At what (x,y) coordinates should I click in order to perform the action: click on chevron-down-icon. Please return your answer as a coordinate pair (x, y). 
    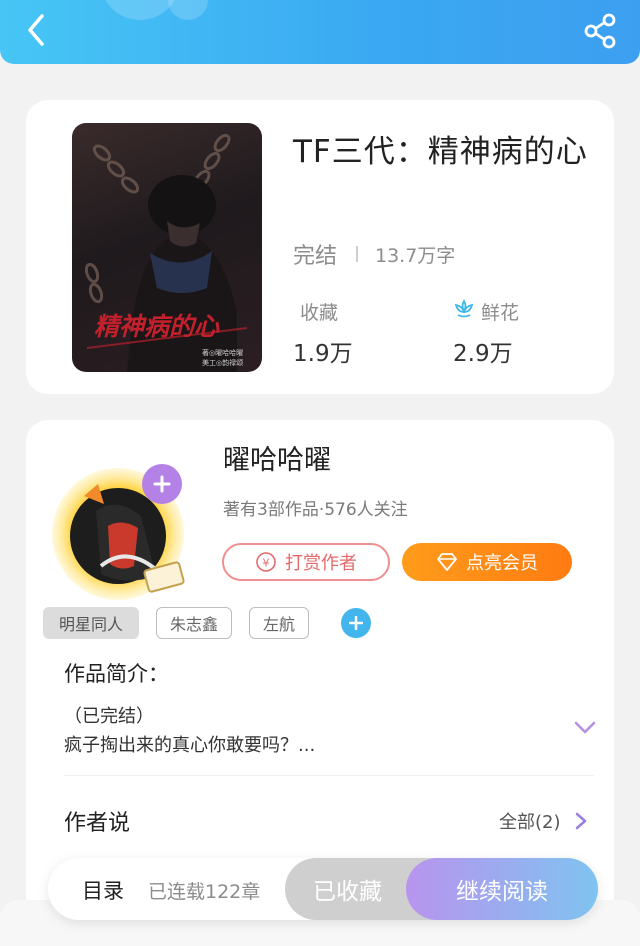
    Looking at the image, I should click on (585, 728).